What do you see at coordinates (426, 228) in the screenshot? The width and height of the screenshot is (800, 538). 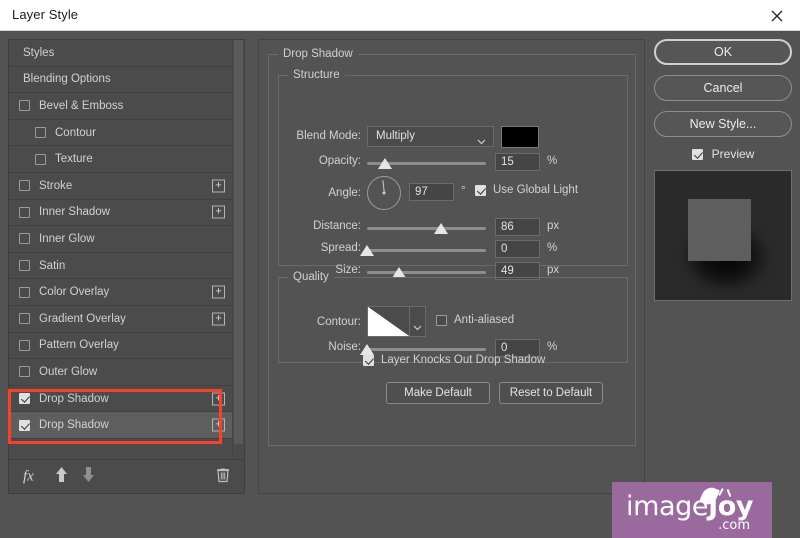 I see `distance-slider` at bounding box center [426, 228].